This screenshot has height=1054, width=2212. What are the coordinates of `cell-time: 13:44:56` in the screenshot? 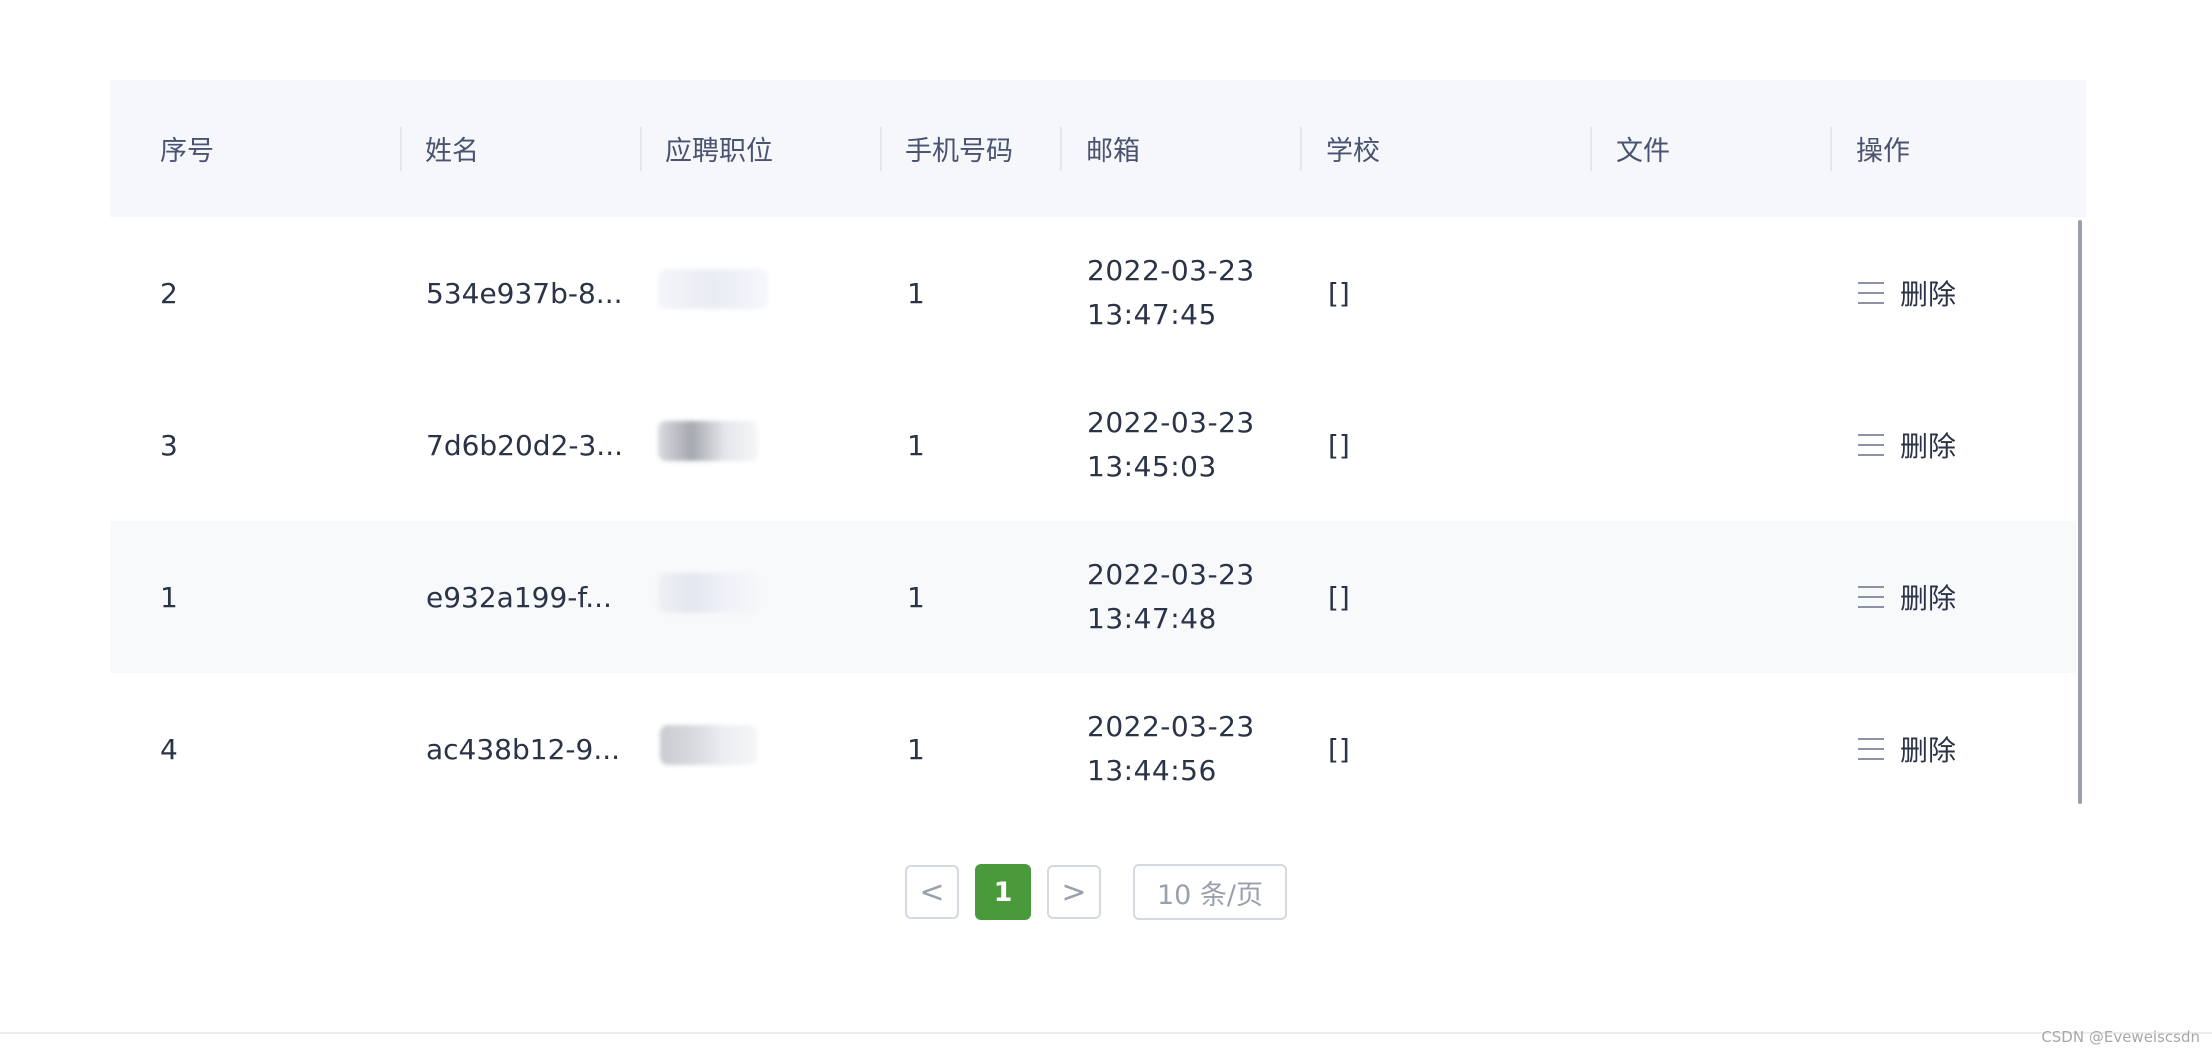 It's located at (1152, 770).